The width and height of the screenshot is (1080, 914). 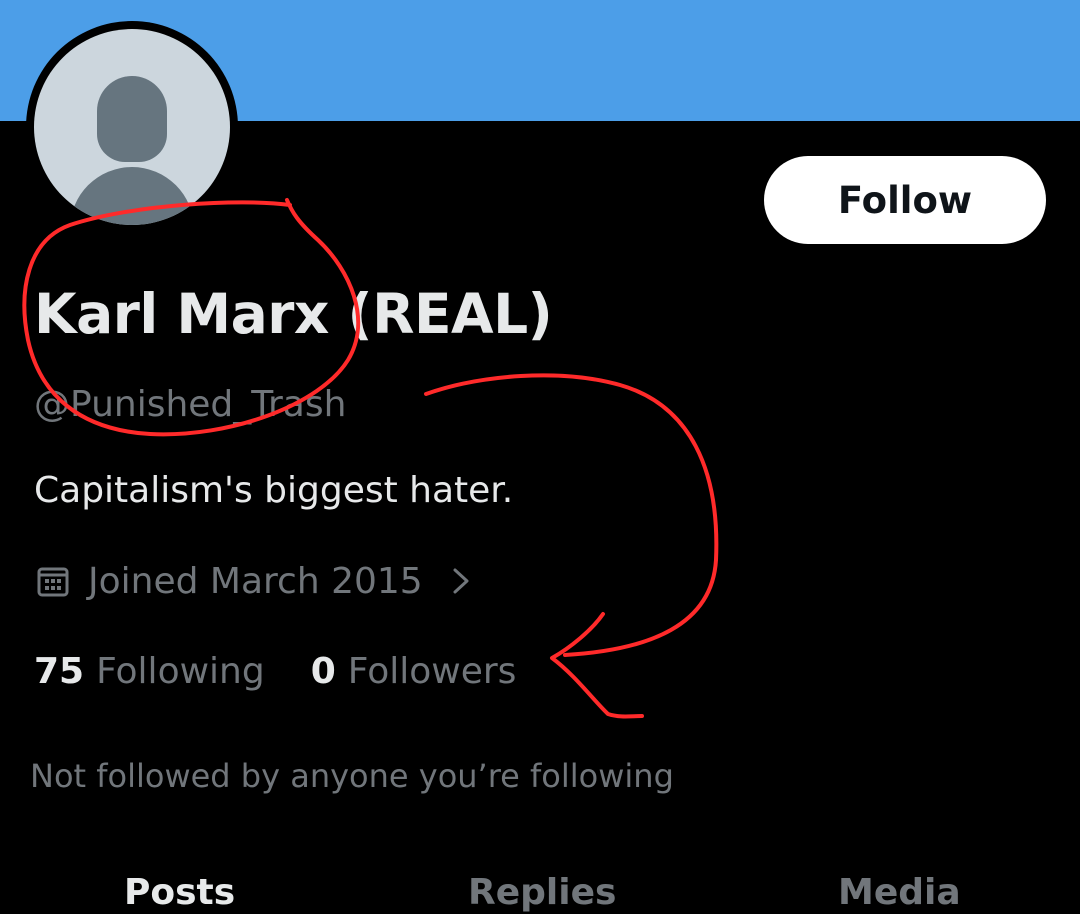 I want to click on following-count: 75, so click(x=59, y=671).